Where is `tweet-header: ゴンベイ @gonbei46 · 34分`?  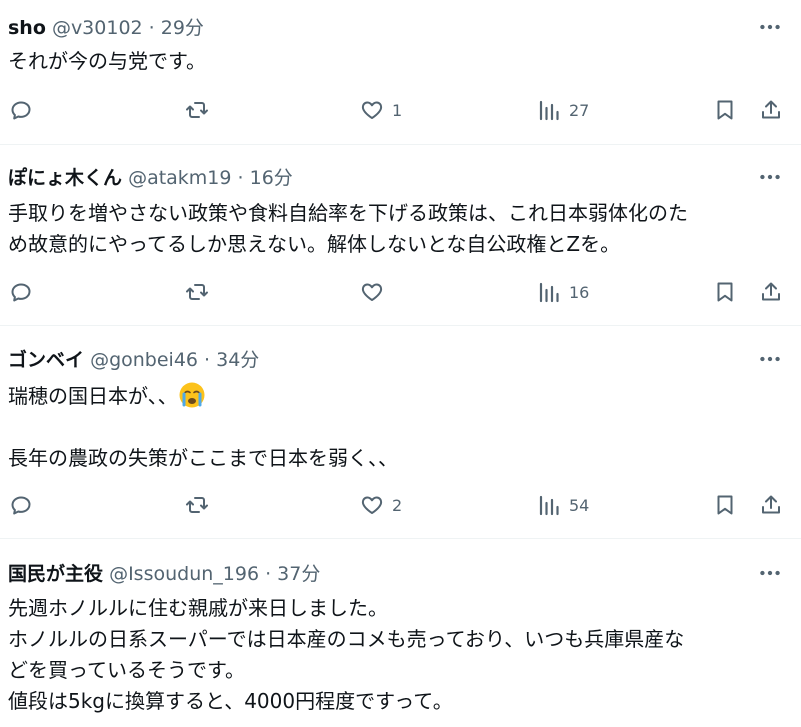 tweet-header: ゴンベイ @gonbei46 · 34分 is located at coordinates (133, 360).